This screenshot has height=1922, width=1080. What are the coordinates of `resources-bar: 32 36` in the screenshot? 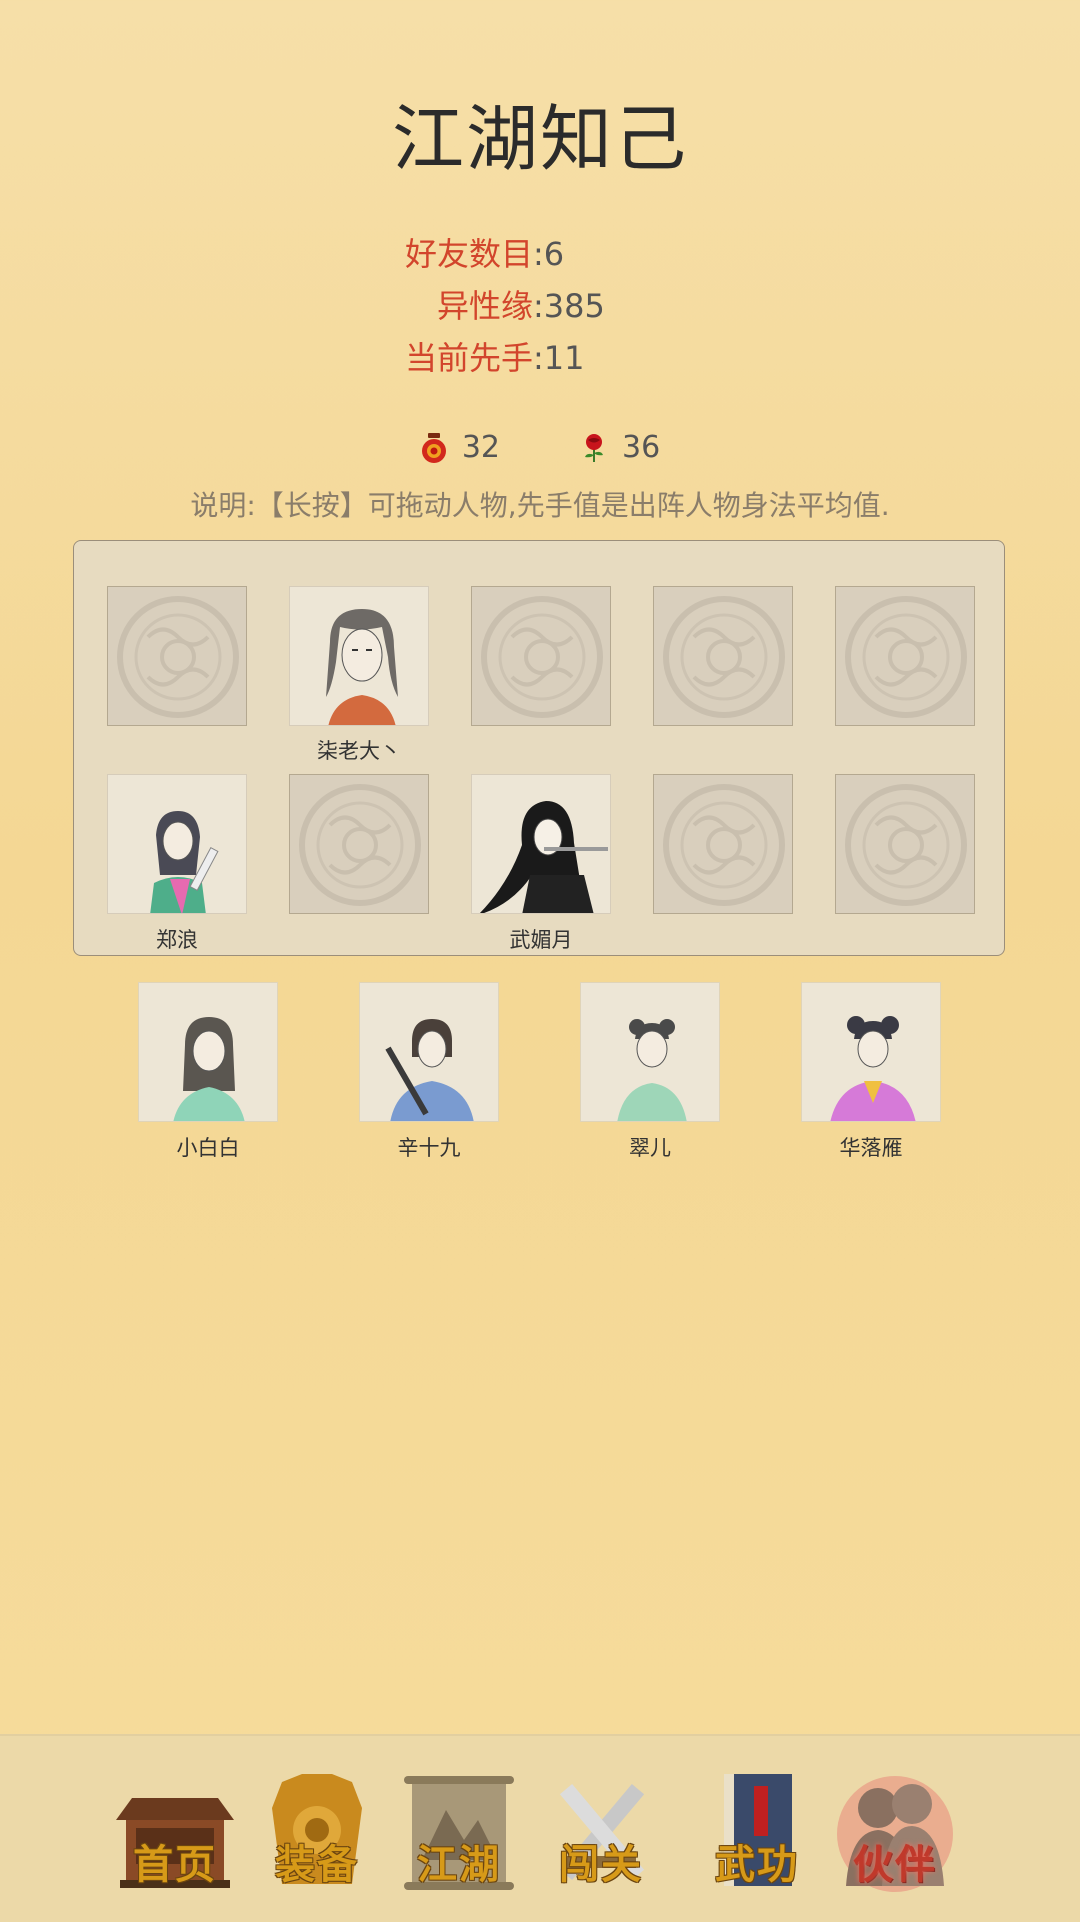 It's located at (540, 447).